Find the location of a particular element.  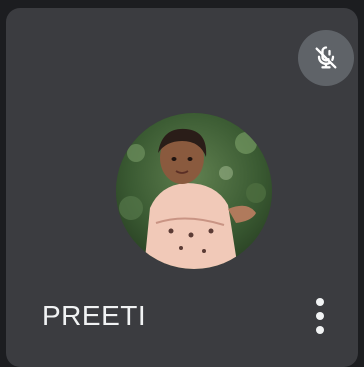

more-options-button is located at coordinates (320, 316).